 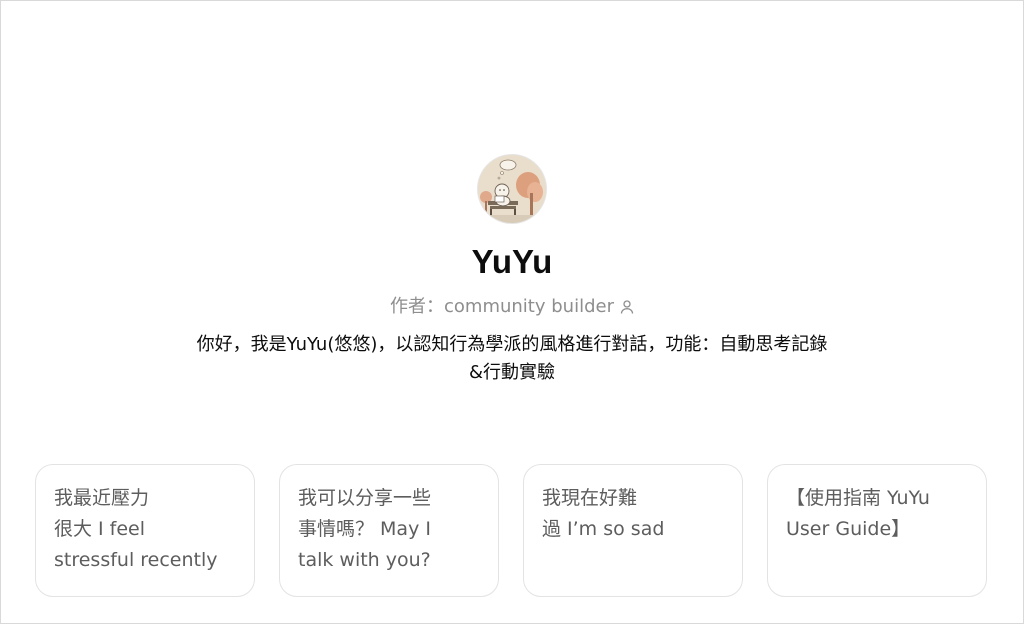 I want to click on author-line: 作者： community builder, so click(x=512, y=307).